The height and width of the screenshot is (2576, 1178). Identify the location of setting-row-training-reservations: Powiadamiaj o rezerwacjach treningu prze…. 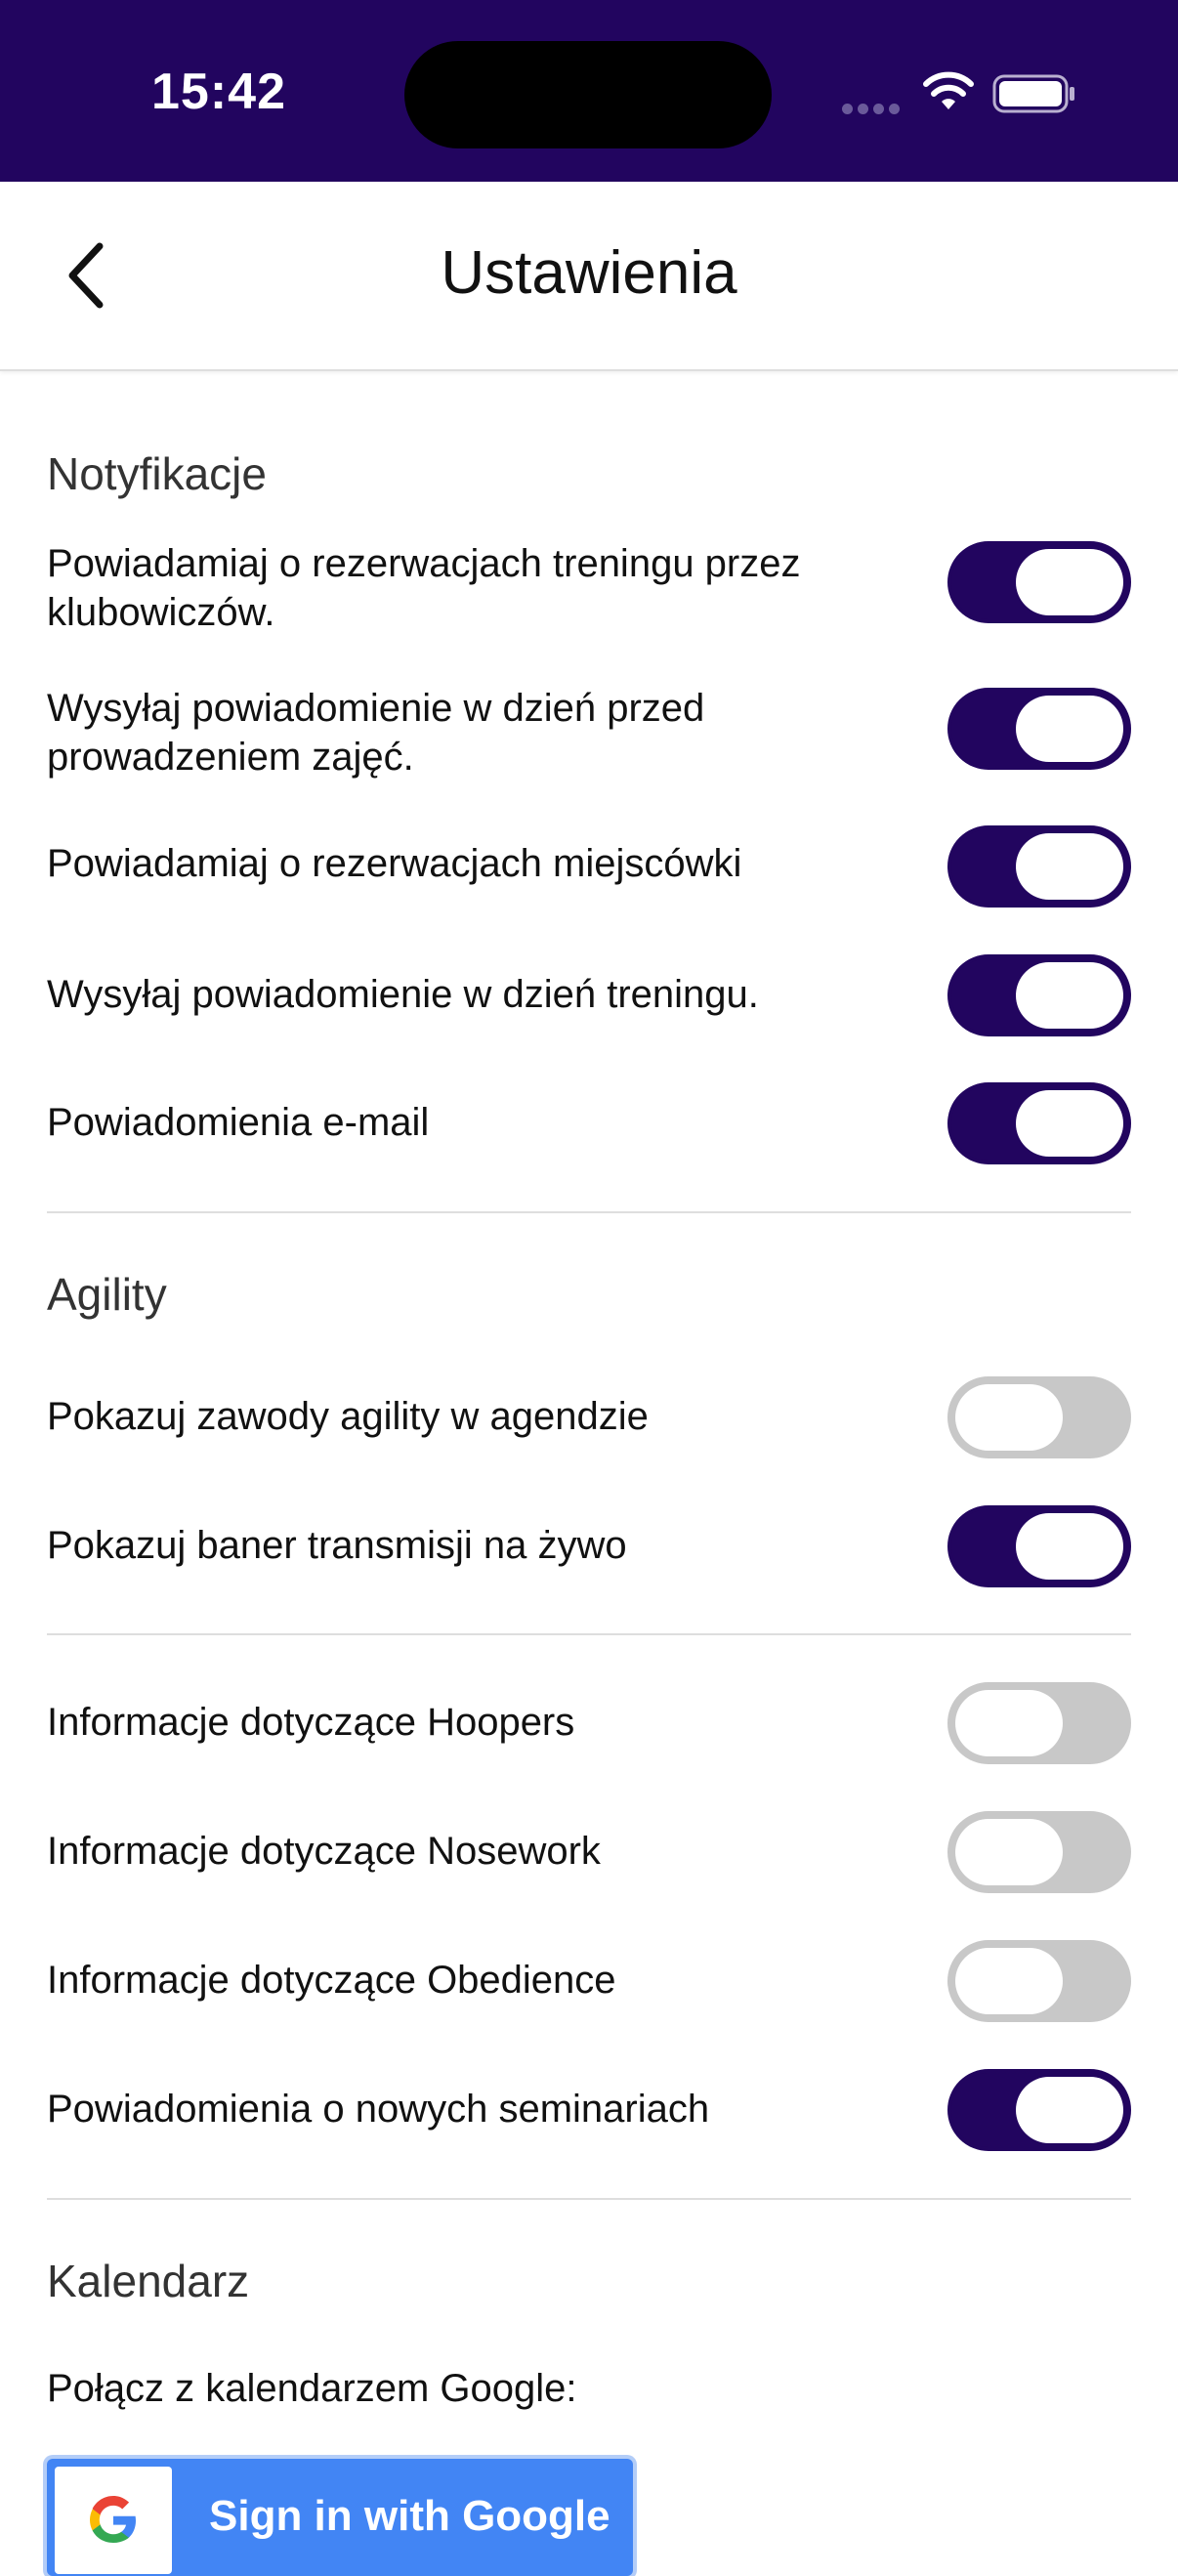
(589, 588).